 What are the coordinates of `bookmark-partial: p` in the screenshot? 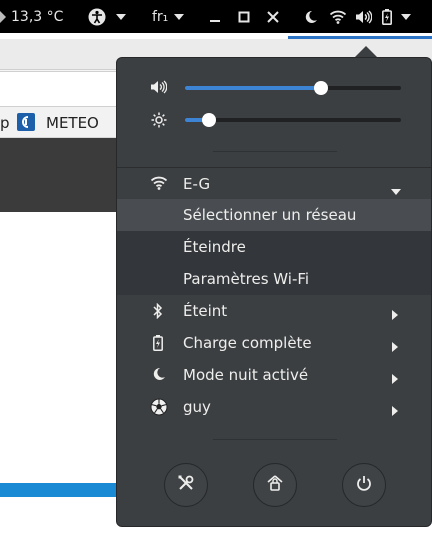 It's located at (5, 123).